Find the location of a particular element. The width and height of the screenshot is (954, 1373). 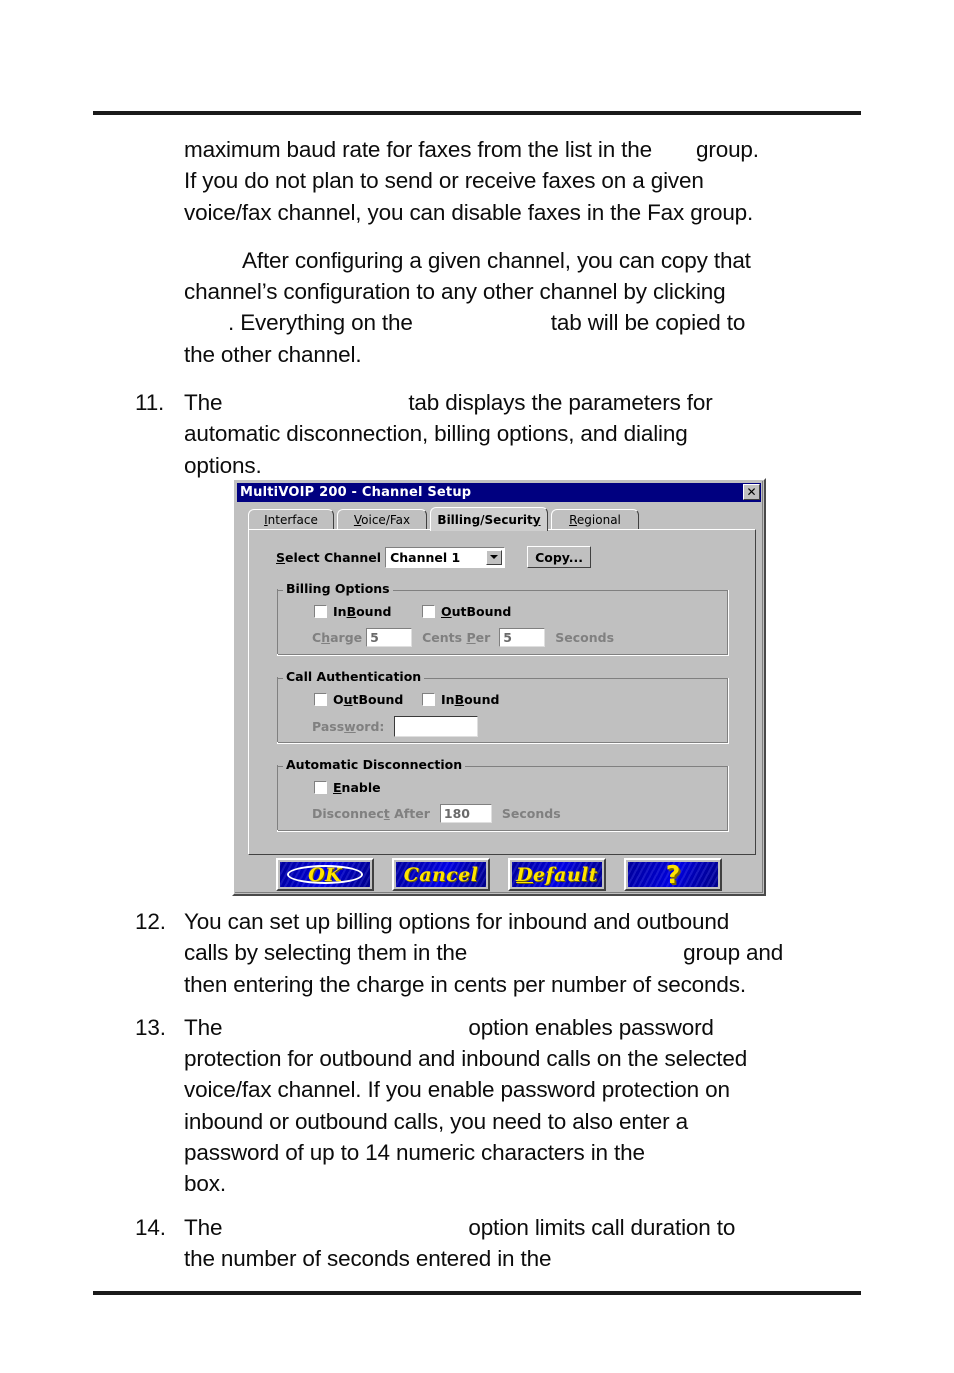

tab-regional-accel: R is located at coordinates (573, 520).